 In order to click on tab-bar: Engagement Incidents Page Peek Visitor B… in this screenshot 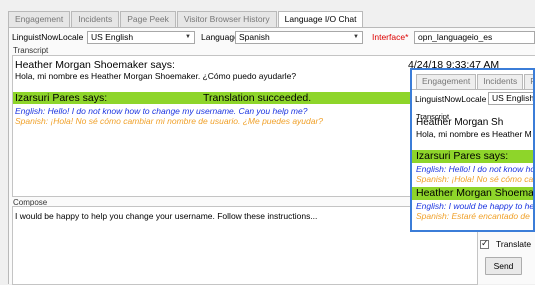, I will do `click(186, 19)`.